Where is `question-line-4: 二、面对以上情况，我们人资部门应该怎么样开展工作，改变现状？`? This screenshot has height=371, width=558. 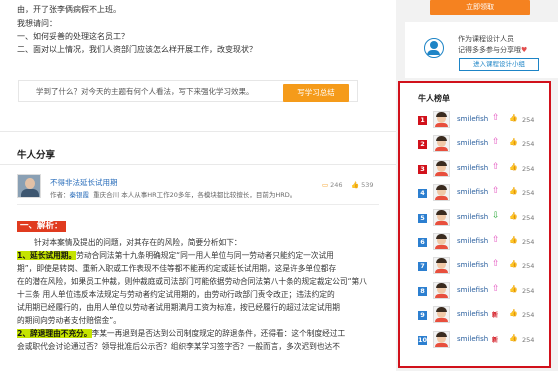
question-line-4: 二、面对以上情况，我们人资部门应该怎么样开展工作，改变现状？ is located at coordinates (137, 49).